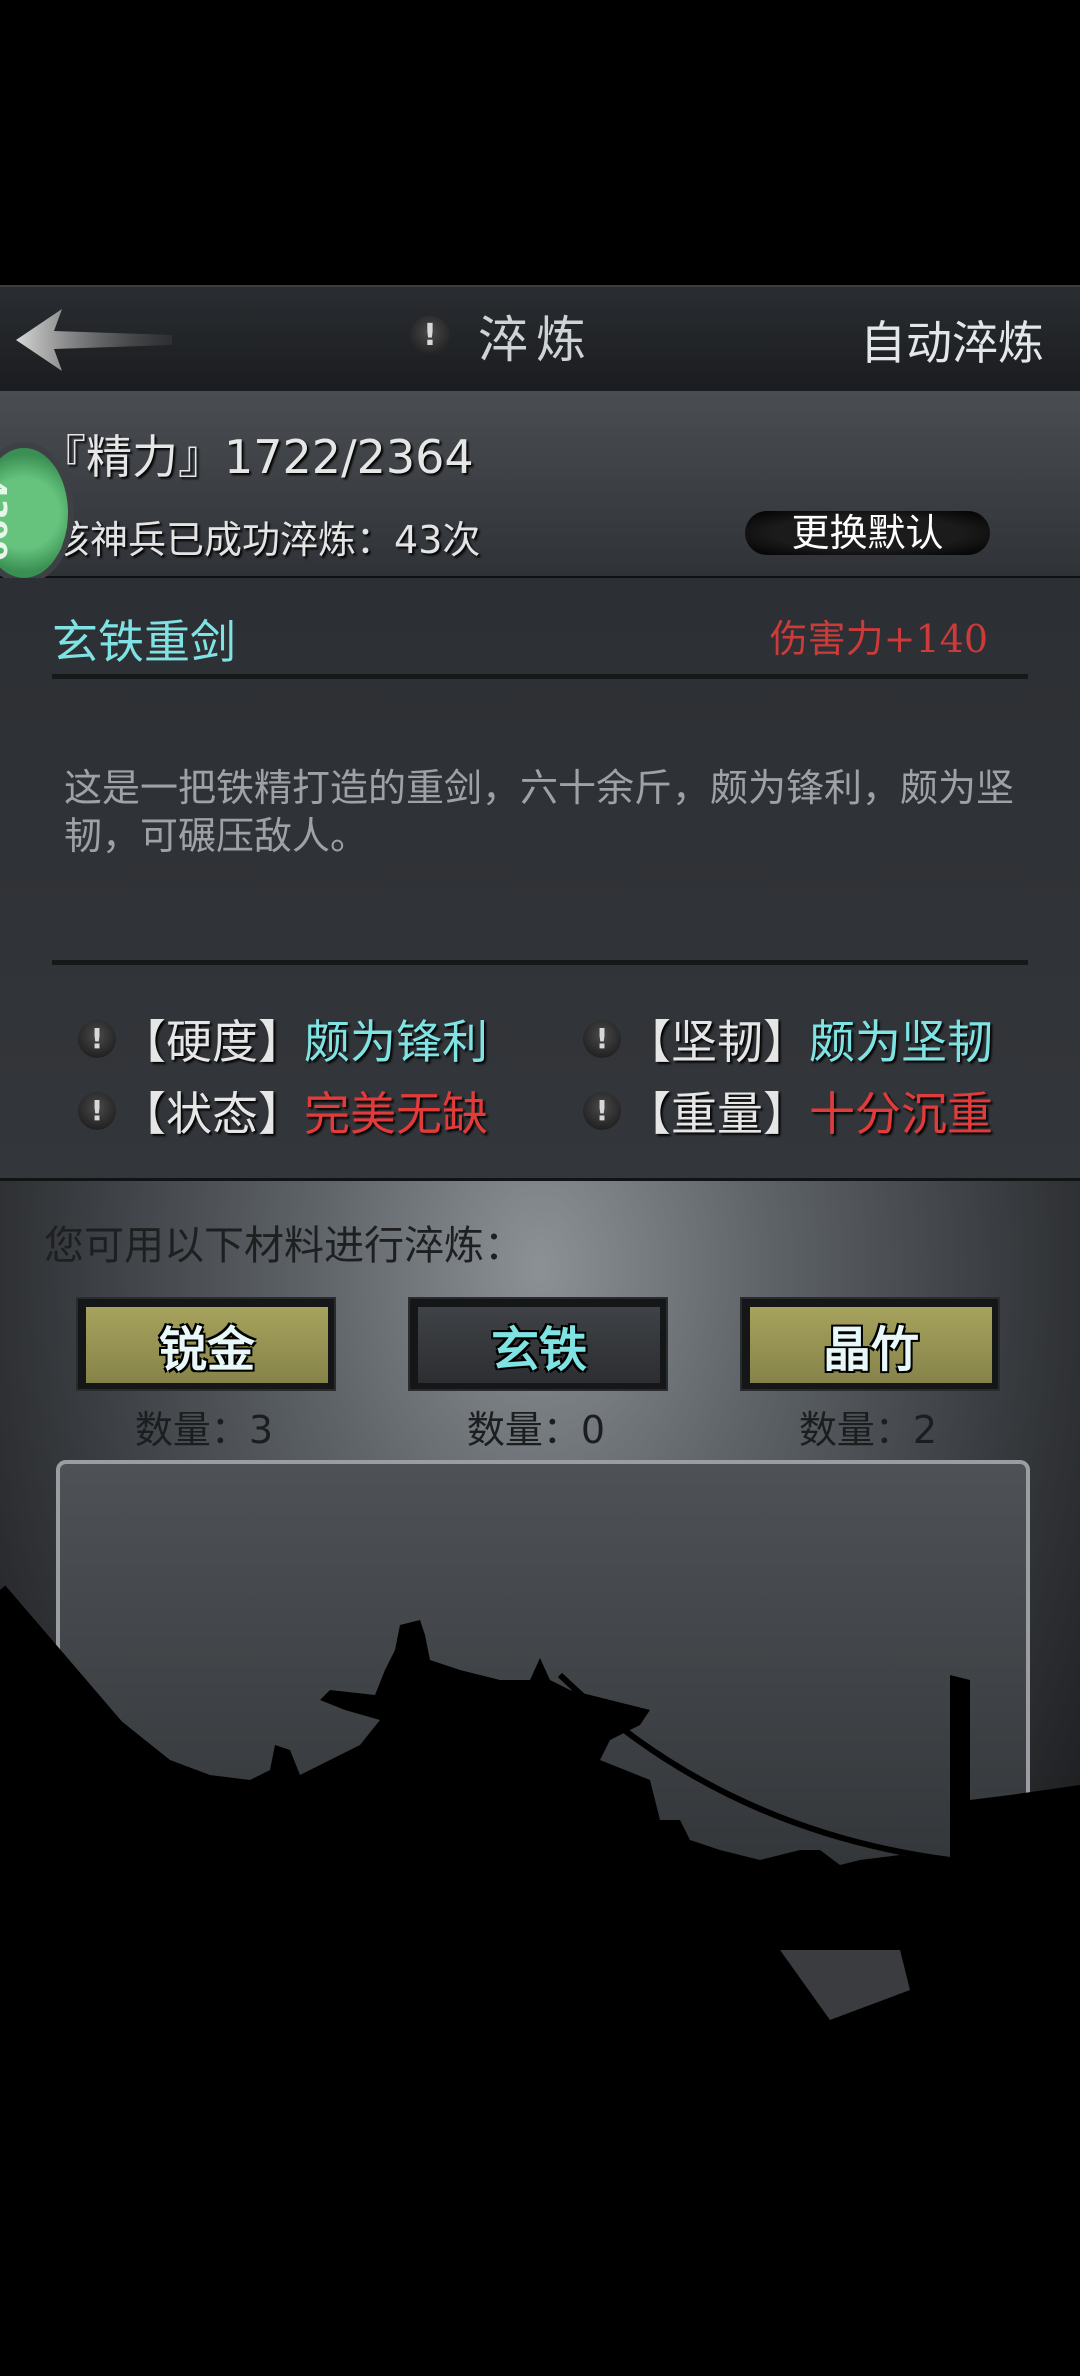 This screenshot has width=1080, height=2376. Describe the element at coordinates (144, 642) in the screenshot. I see `weapon-name: 玄铁重剑` at that location.